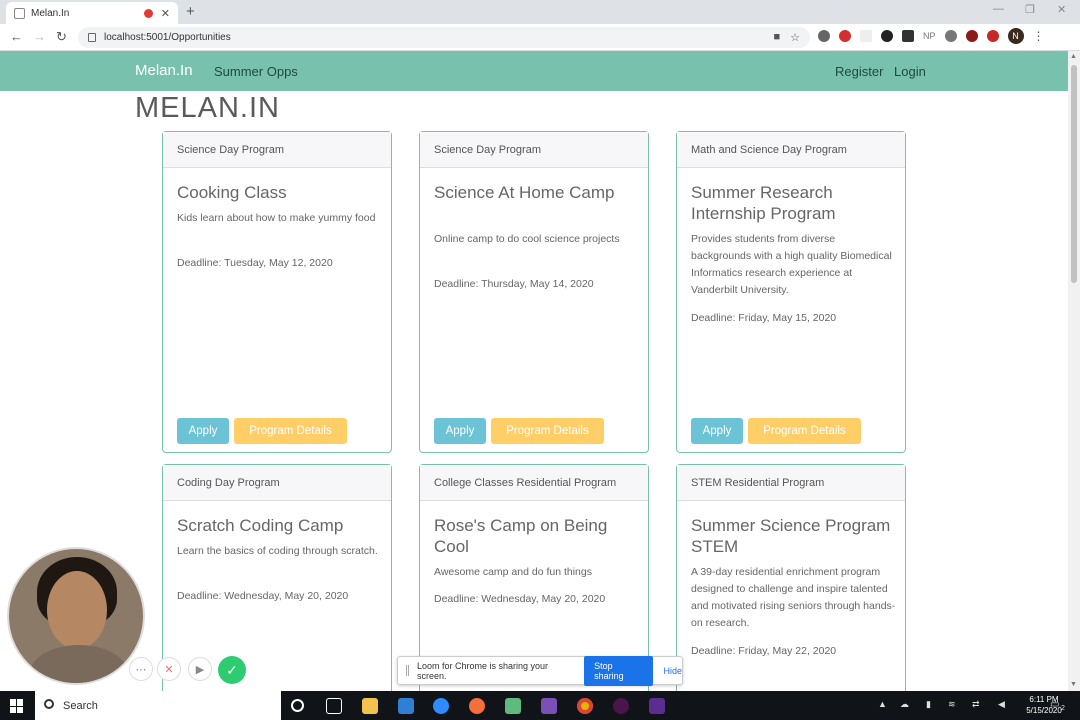 The height and width of the screenshot is (720, 1080). Describe the element at coordinates (297, 705) in the screenshot. I see `cortana-icon` at that location.